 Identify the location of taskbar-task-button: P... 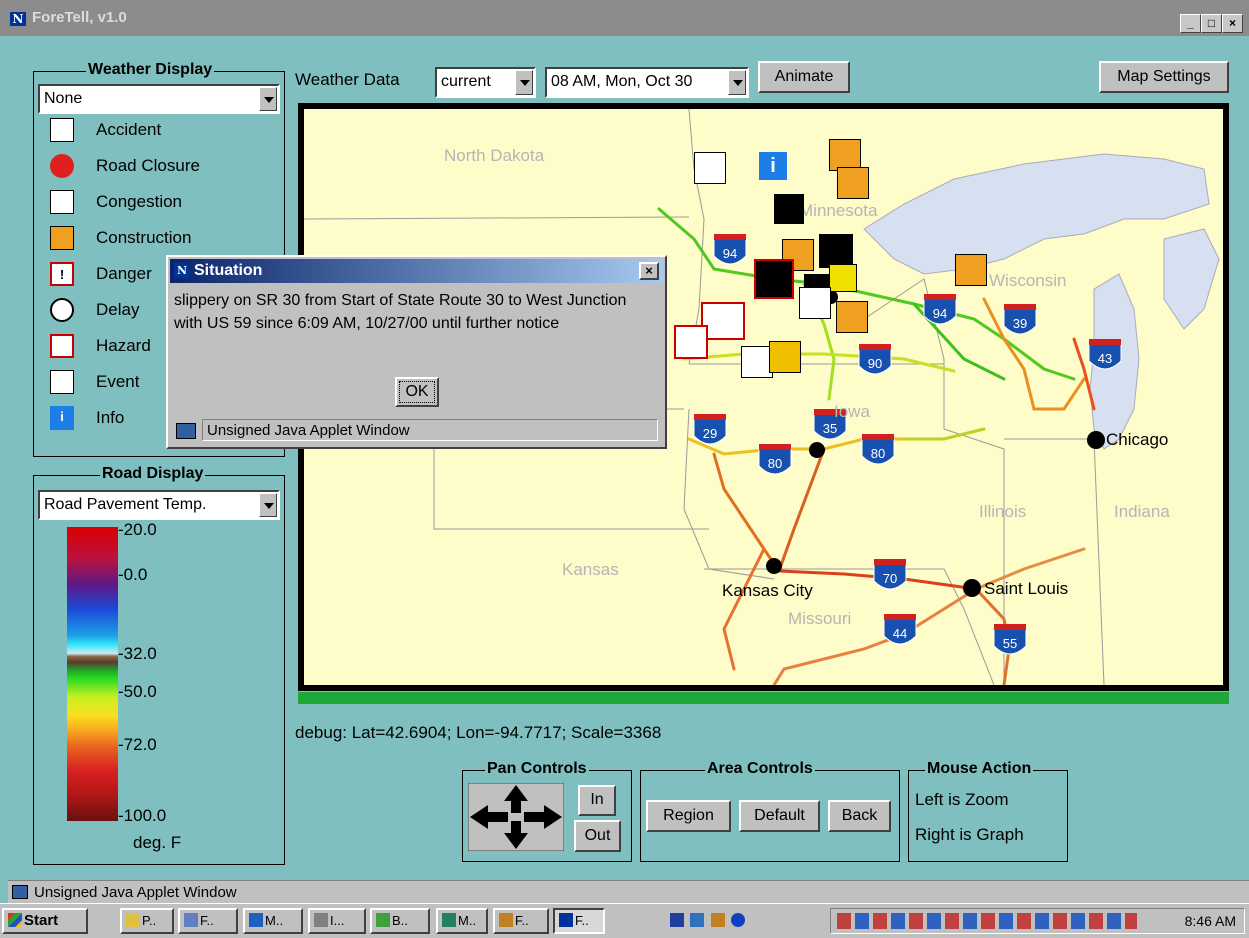
(147, 921).